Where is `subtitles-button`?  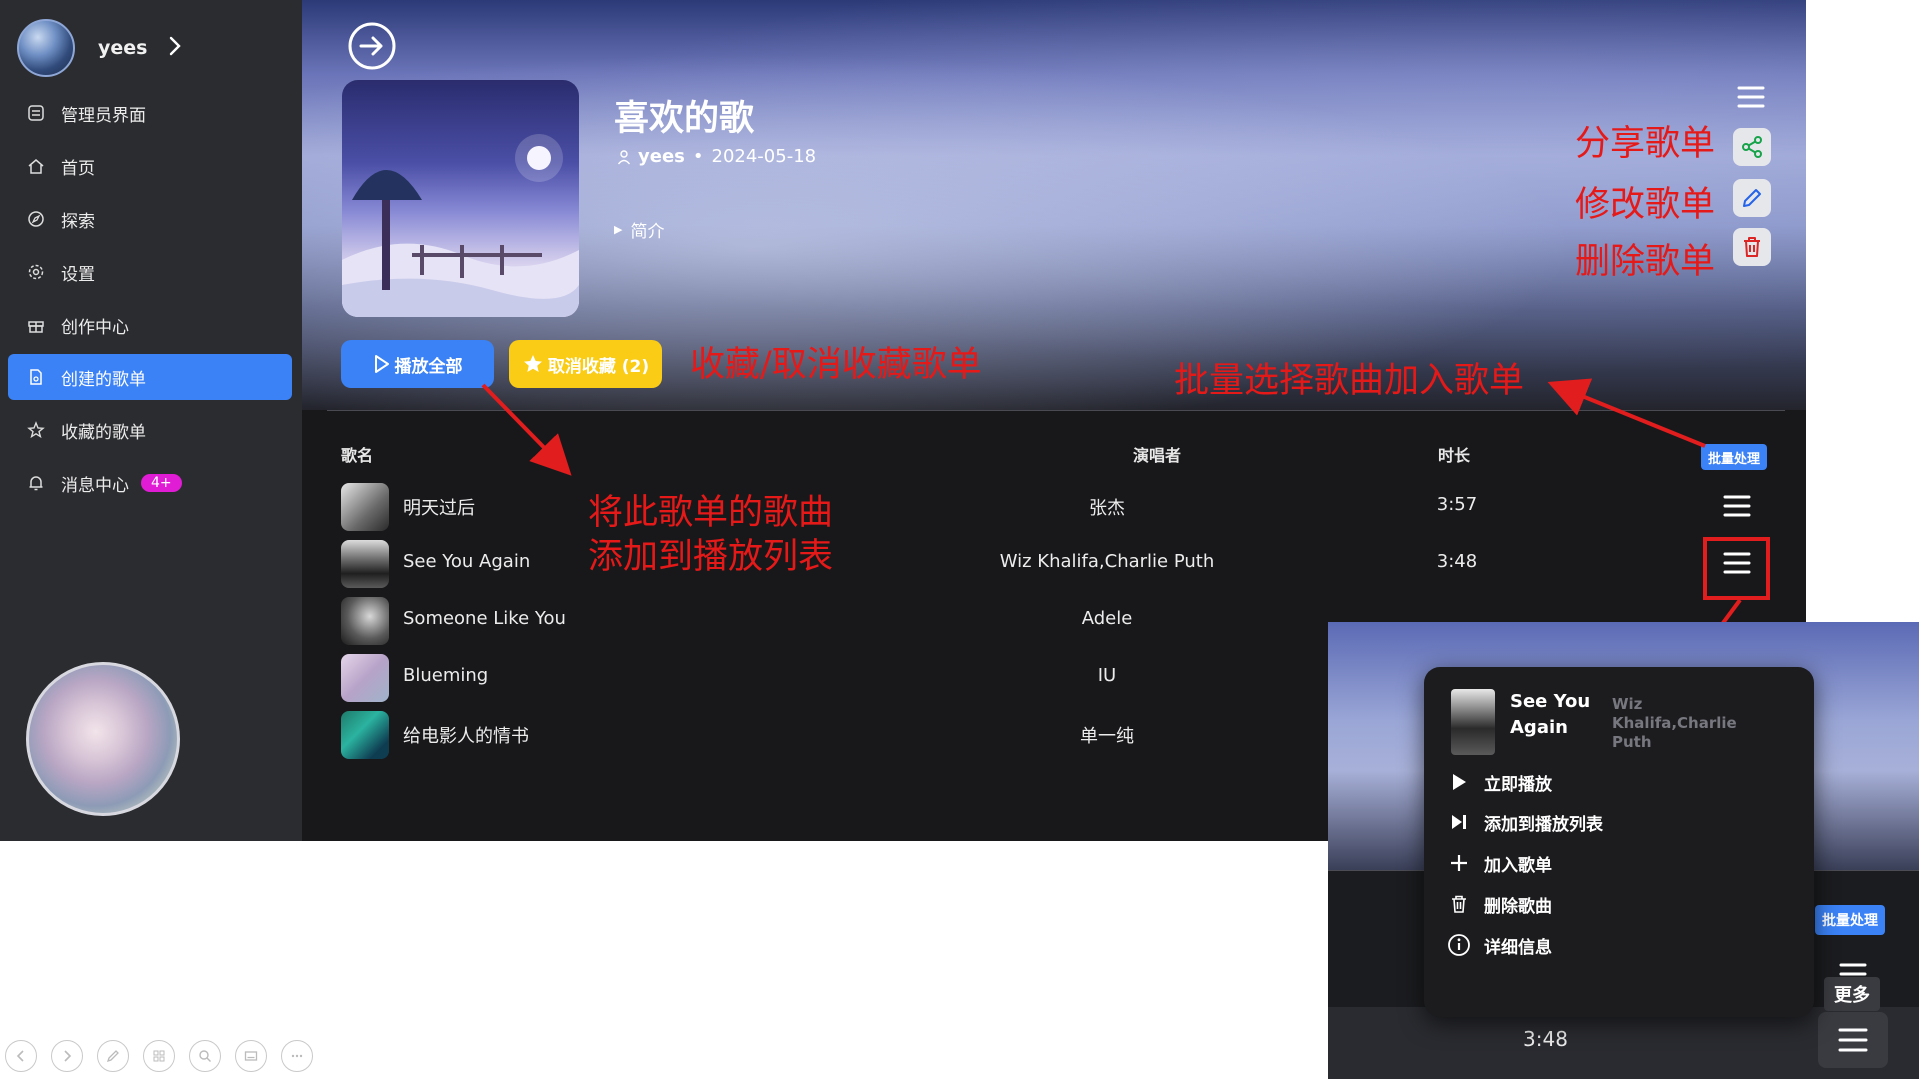 subtitles-button is located at coordinates (251, 1056).